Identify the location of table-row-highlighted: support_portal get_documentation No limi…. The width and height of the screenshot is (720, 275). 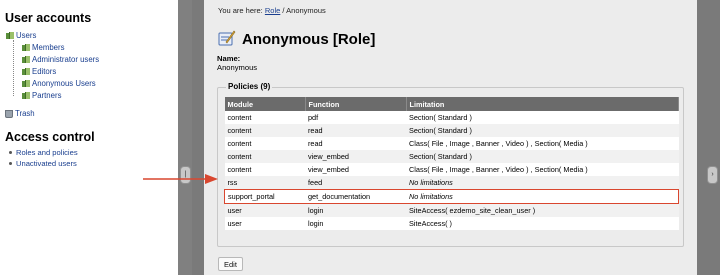
(451, 196).